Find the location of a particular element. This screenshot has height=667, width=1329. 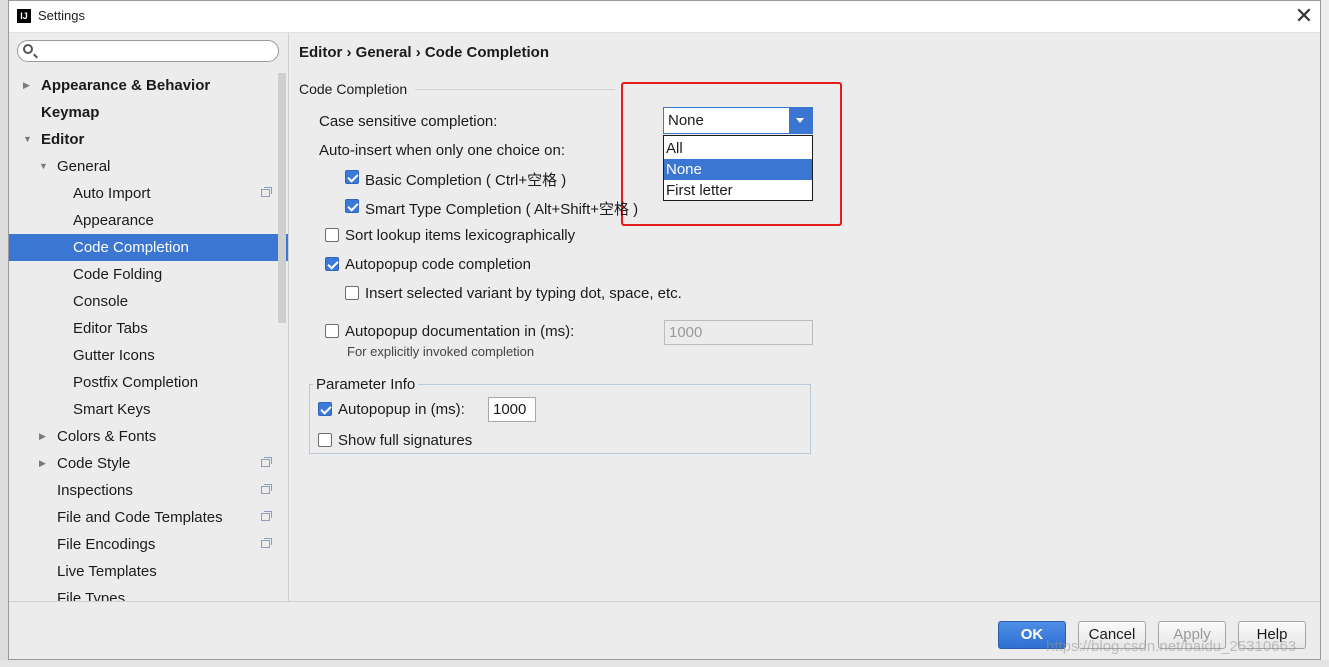

autopopup-code-completion-label: Autopopup code completion is located at coordinates (438, 264).